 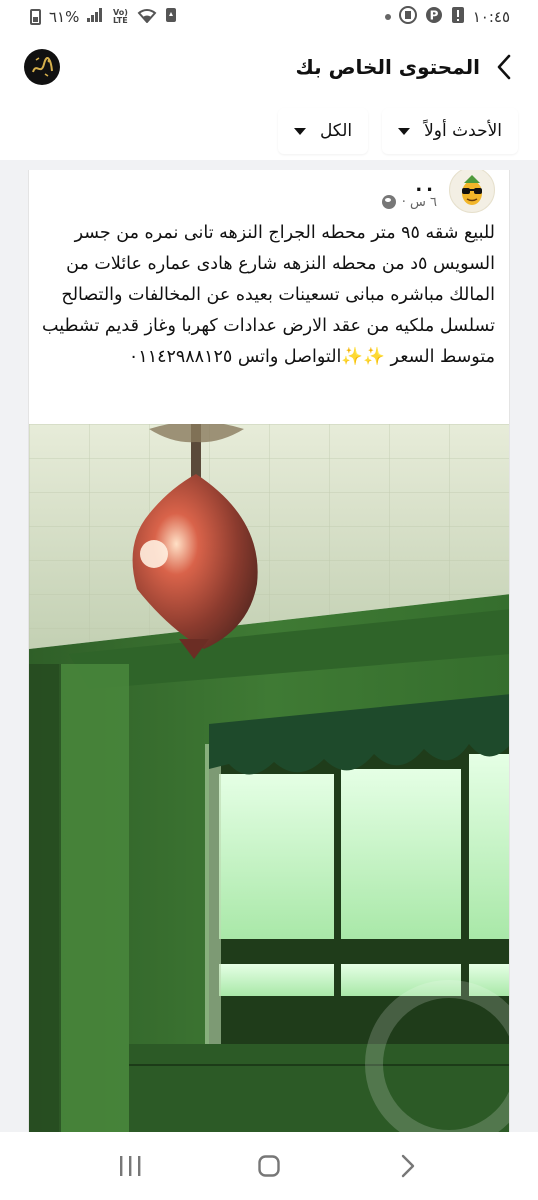 I want to click on recent-apps-icon, so click(x=130, y=1166).